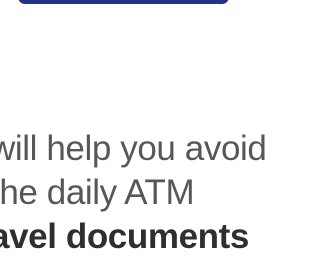 Image resolution: width=320 pixels, height=268 pixels. I want to click on body-text-line-3-bold: avel documents, so click(124, 236).